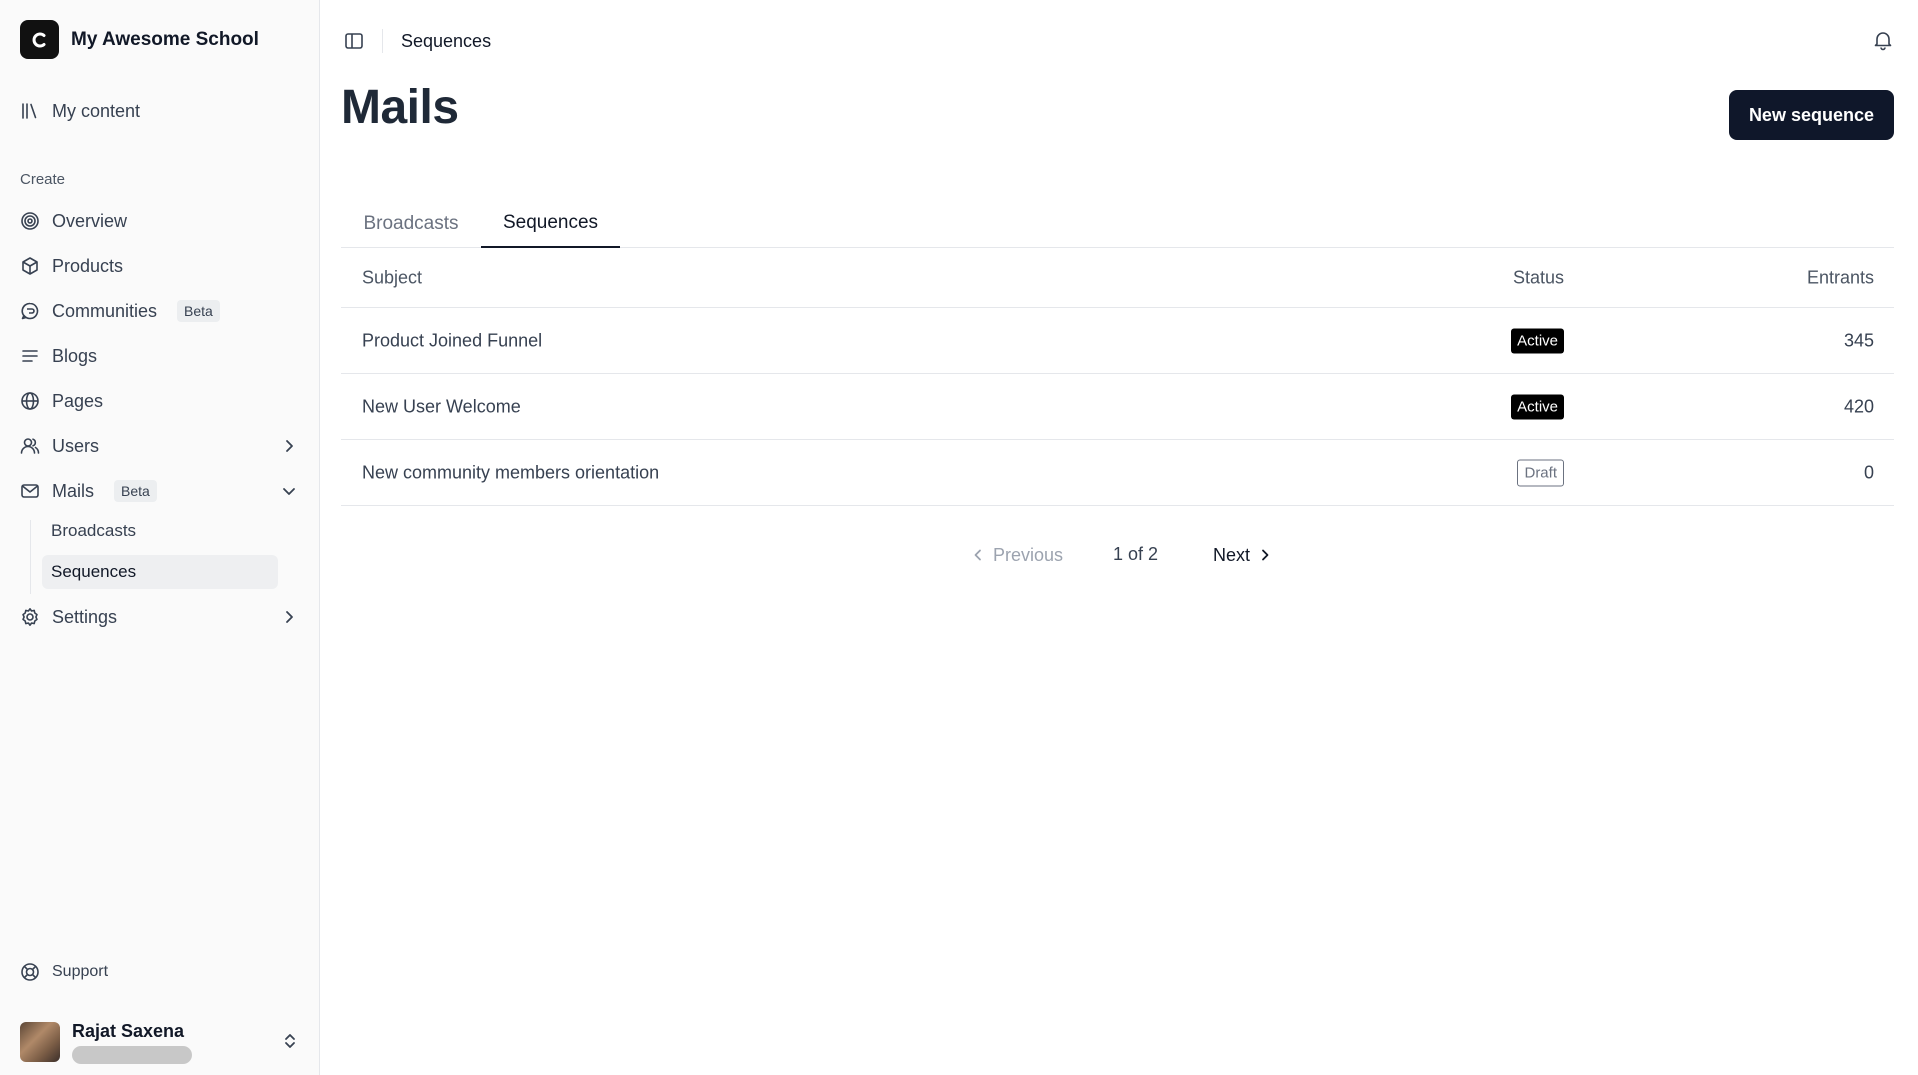 This screenshot has width=1918, height=1075. What do you see at coordinates (165, 39) in the screenshot?
I see `brand-name: My Awesome School` at bounding box center [165, 39].